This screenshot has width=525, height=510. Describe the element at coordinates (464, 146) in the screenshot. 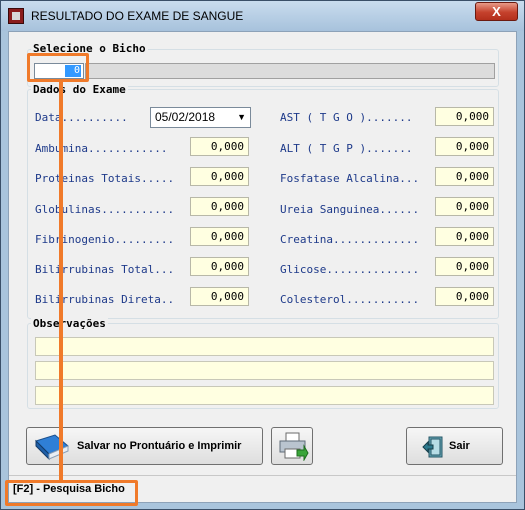

I see `alt-field: 0,000` at that location.